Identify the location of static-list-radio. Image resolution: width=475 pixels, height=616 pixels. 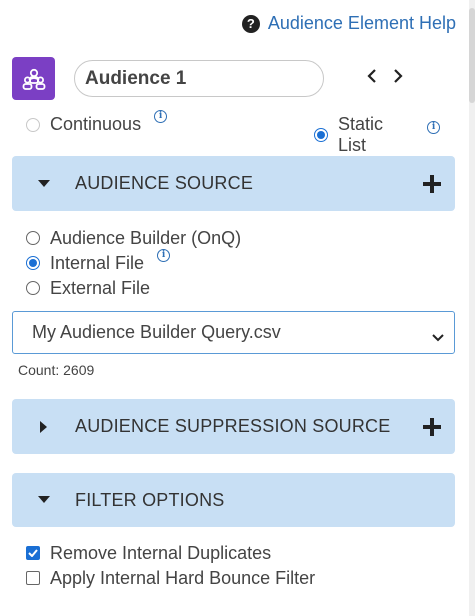
(321, 135).